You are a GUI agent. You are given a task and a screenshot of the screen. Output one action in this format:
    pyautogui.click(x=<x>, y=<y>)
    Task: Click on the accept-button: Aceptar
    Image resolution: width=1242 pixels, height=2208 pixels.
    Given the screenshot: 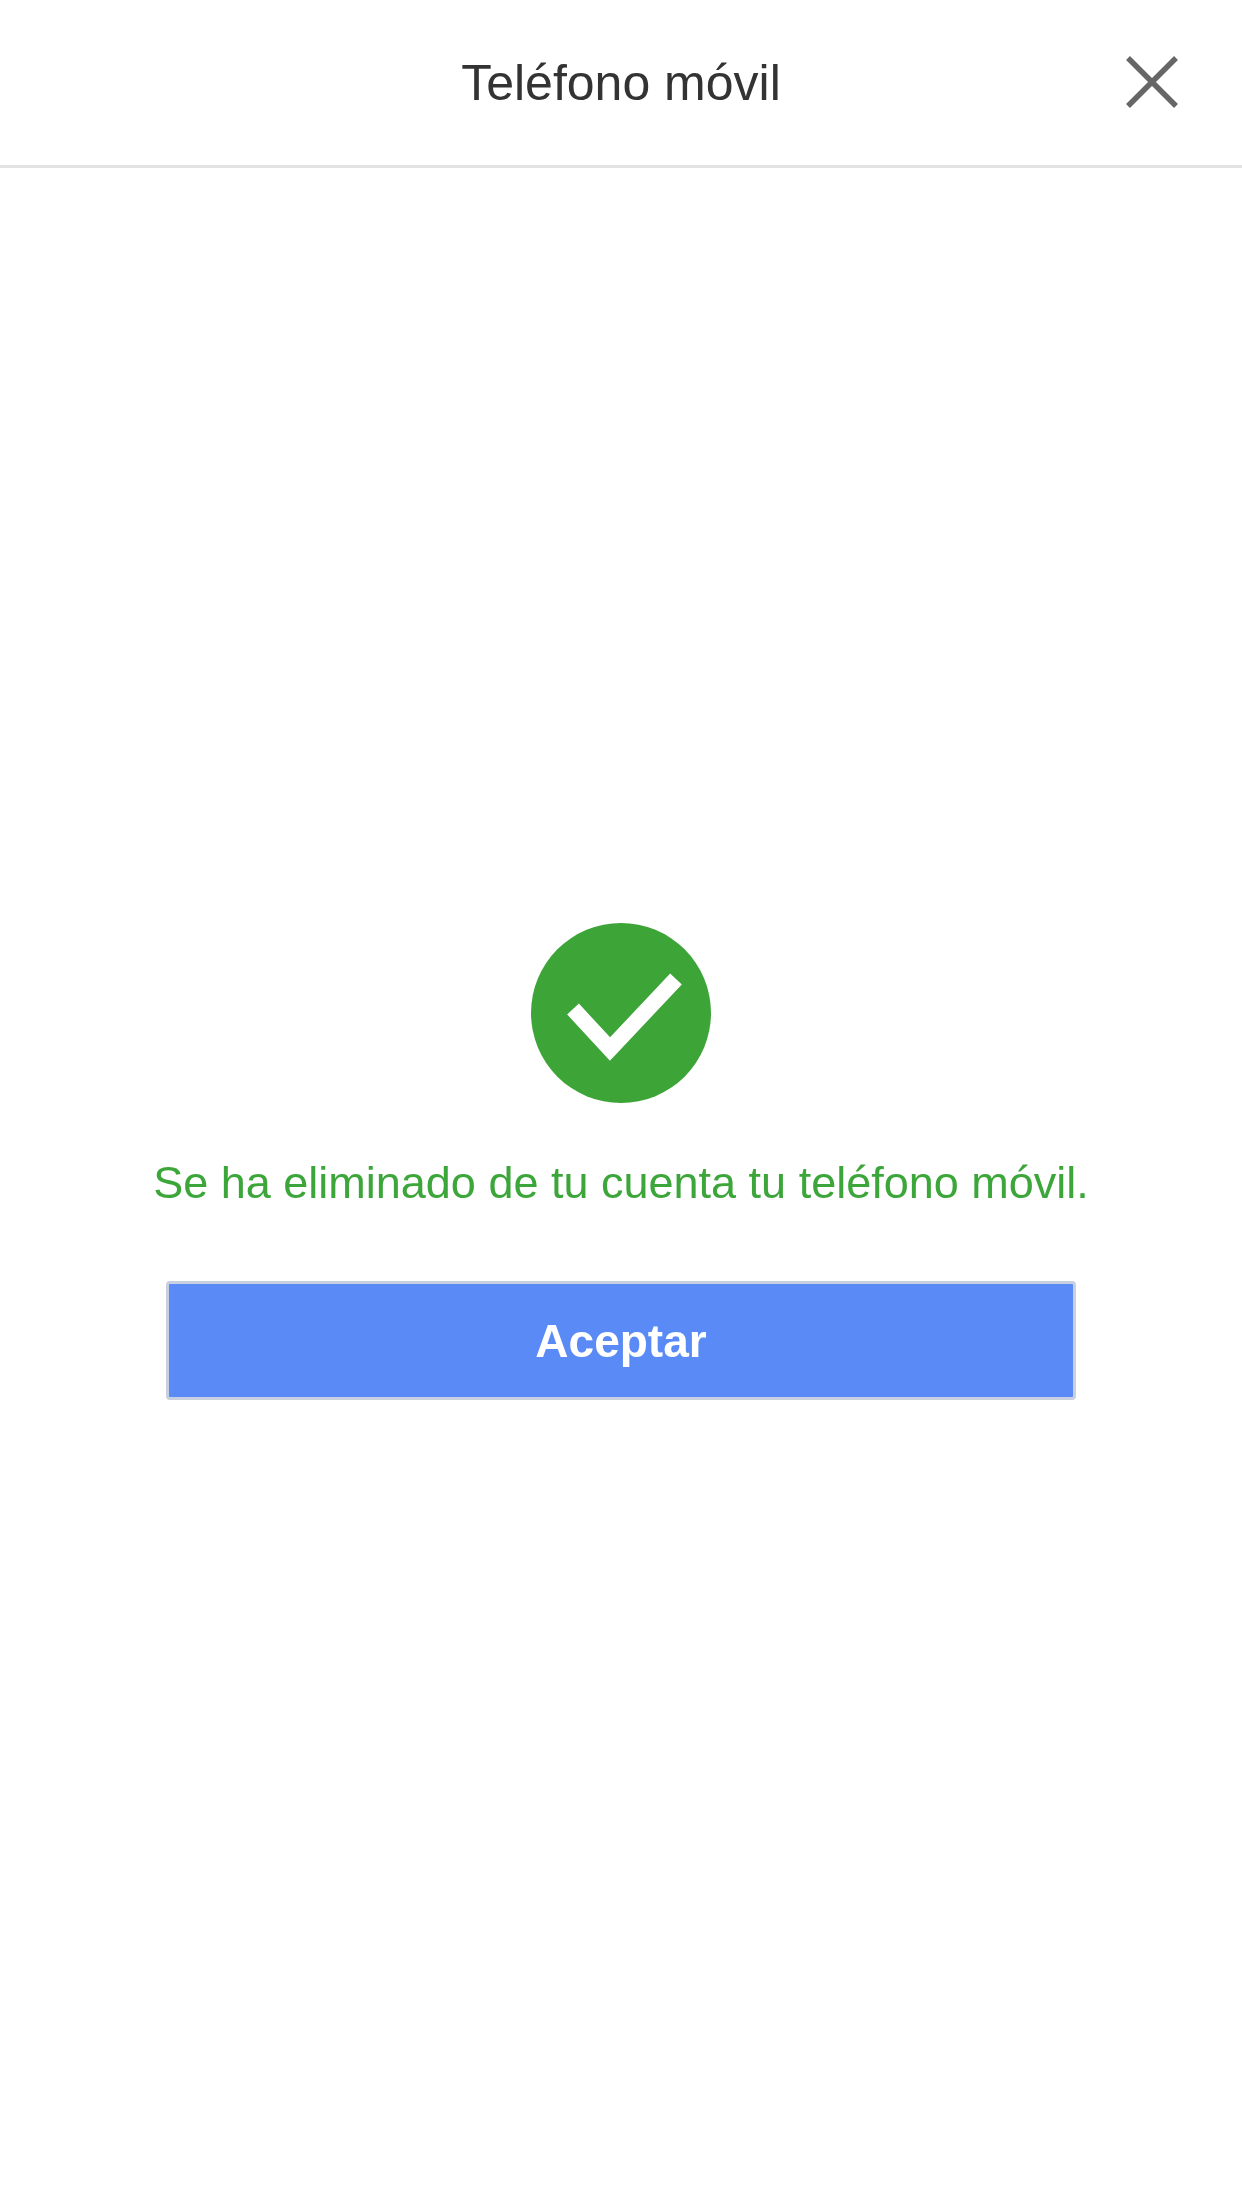 What is the action you would take?
    pyautogui.click(x=621, y=1340)
    